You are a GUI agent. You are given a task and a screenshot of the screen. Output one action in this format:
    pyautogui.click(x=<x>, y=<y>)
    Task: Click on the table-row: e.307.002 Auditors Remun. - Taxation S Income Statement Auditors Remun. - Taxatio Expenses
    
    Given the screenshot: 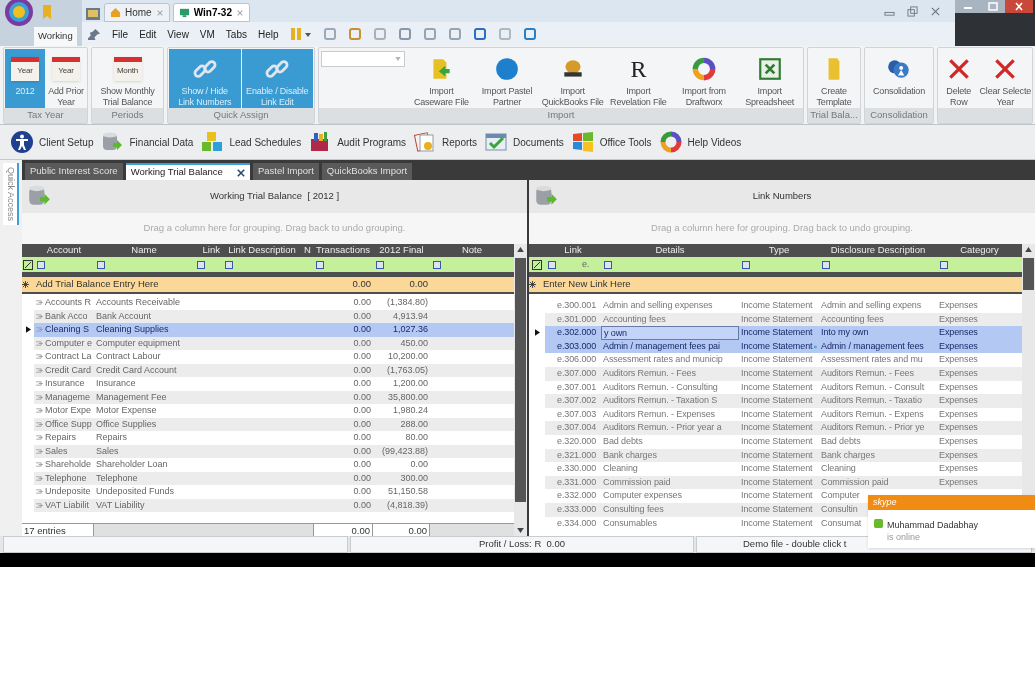 What is the action you would take?
    pyautogui.click(x=783, y=401)
    